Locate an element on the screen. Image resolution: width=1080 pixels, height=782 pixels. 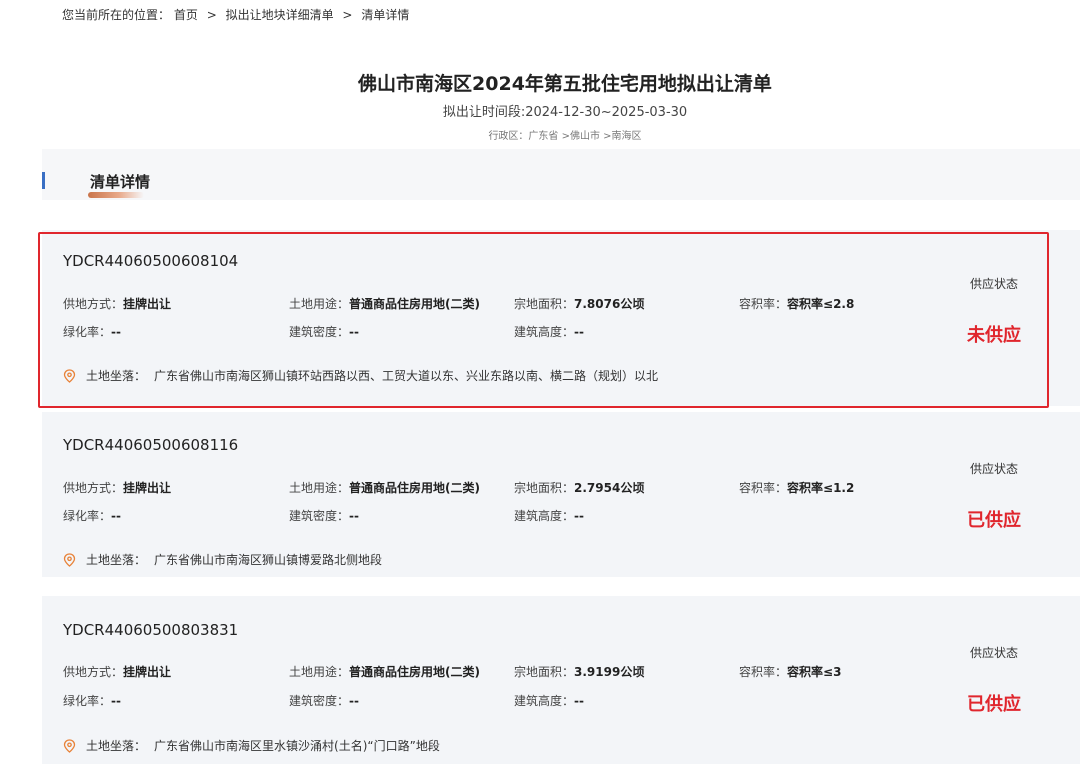
breadcrumb-current: 清单详情 is located at coordinates (385, 15).